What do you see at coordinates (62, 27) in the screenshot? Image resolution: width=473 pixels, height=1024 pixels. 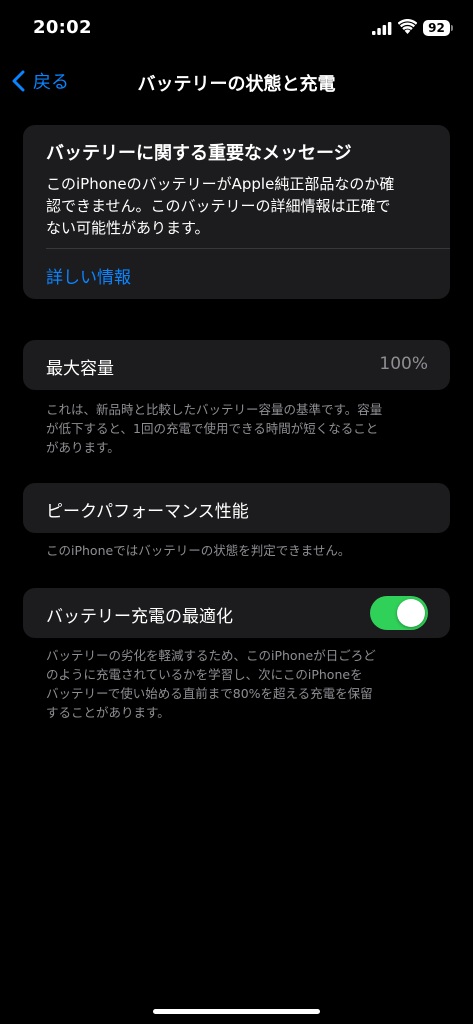 I see `status-time: 20:02` at bounding box center [62, 27].